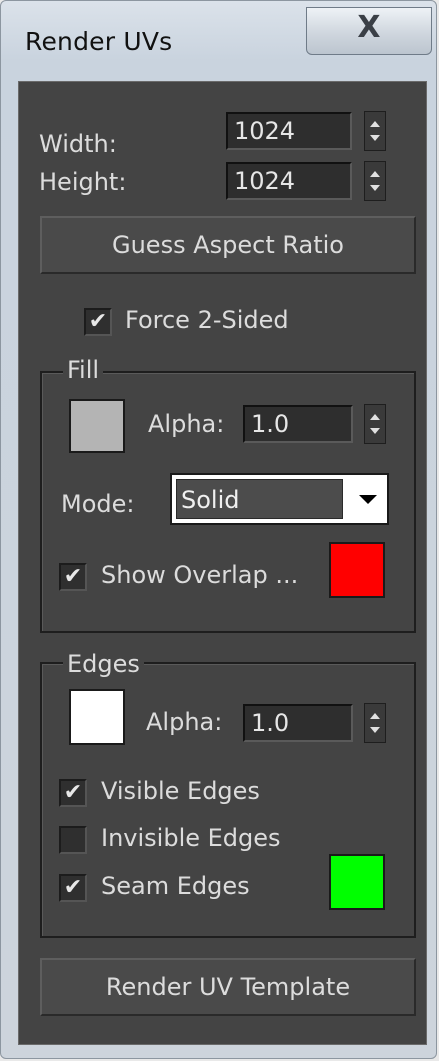  I want to click on width-label: Width:, so click(78, 144).